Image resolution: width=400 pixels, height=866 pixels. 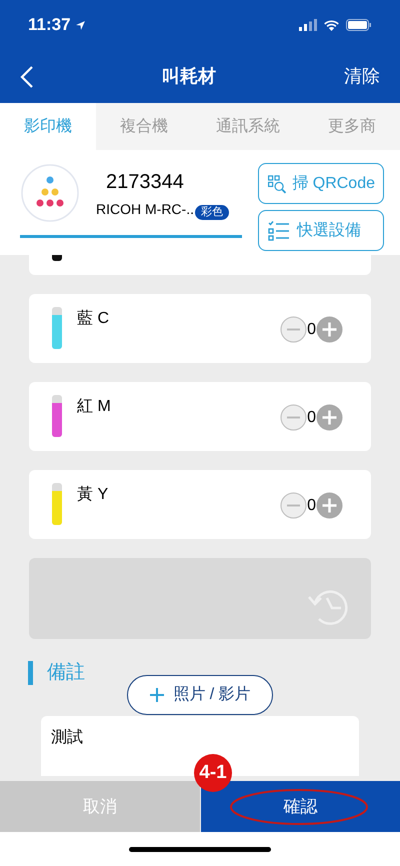 I want to click on scan-qrcode-button: 掃 QRCode, so click(x=321, y=183).